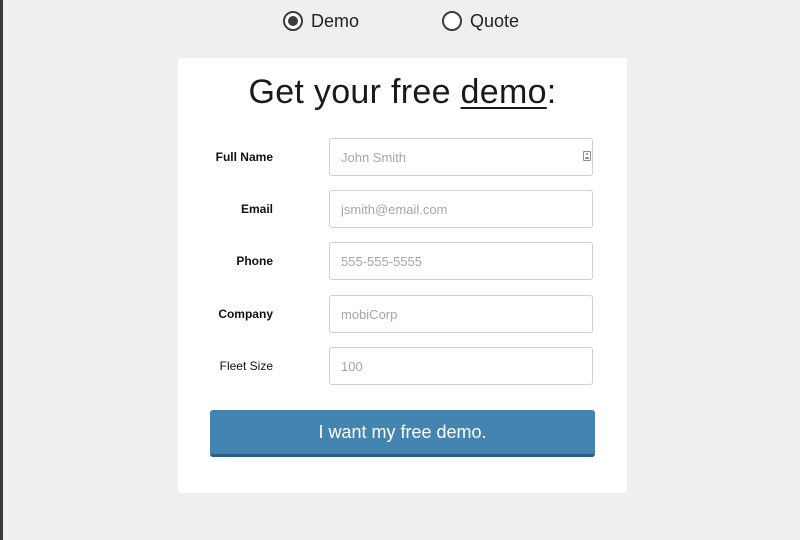  Describe the element at coordinates (461, 314) in the screenshot. I see `company-input` at that location.